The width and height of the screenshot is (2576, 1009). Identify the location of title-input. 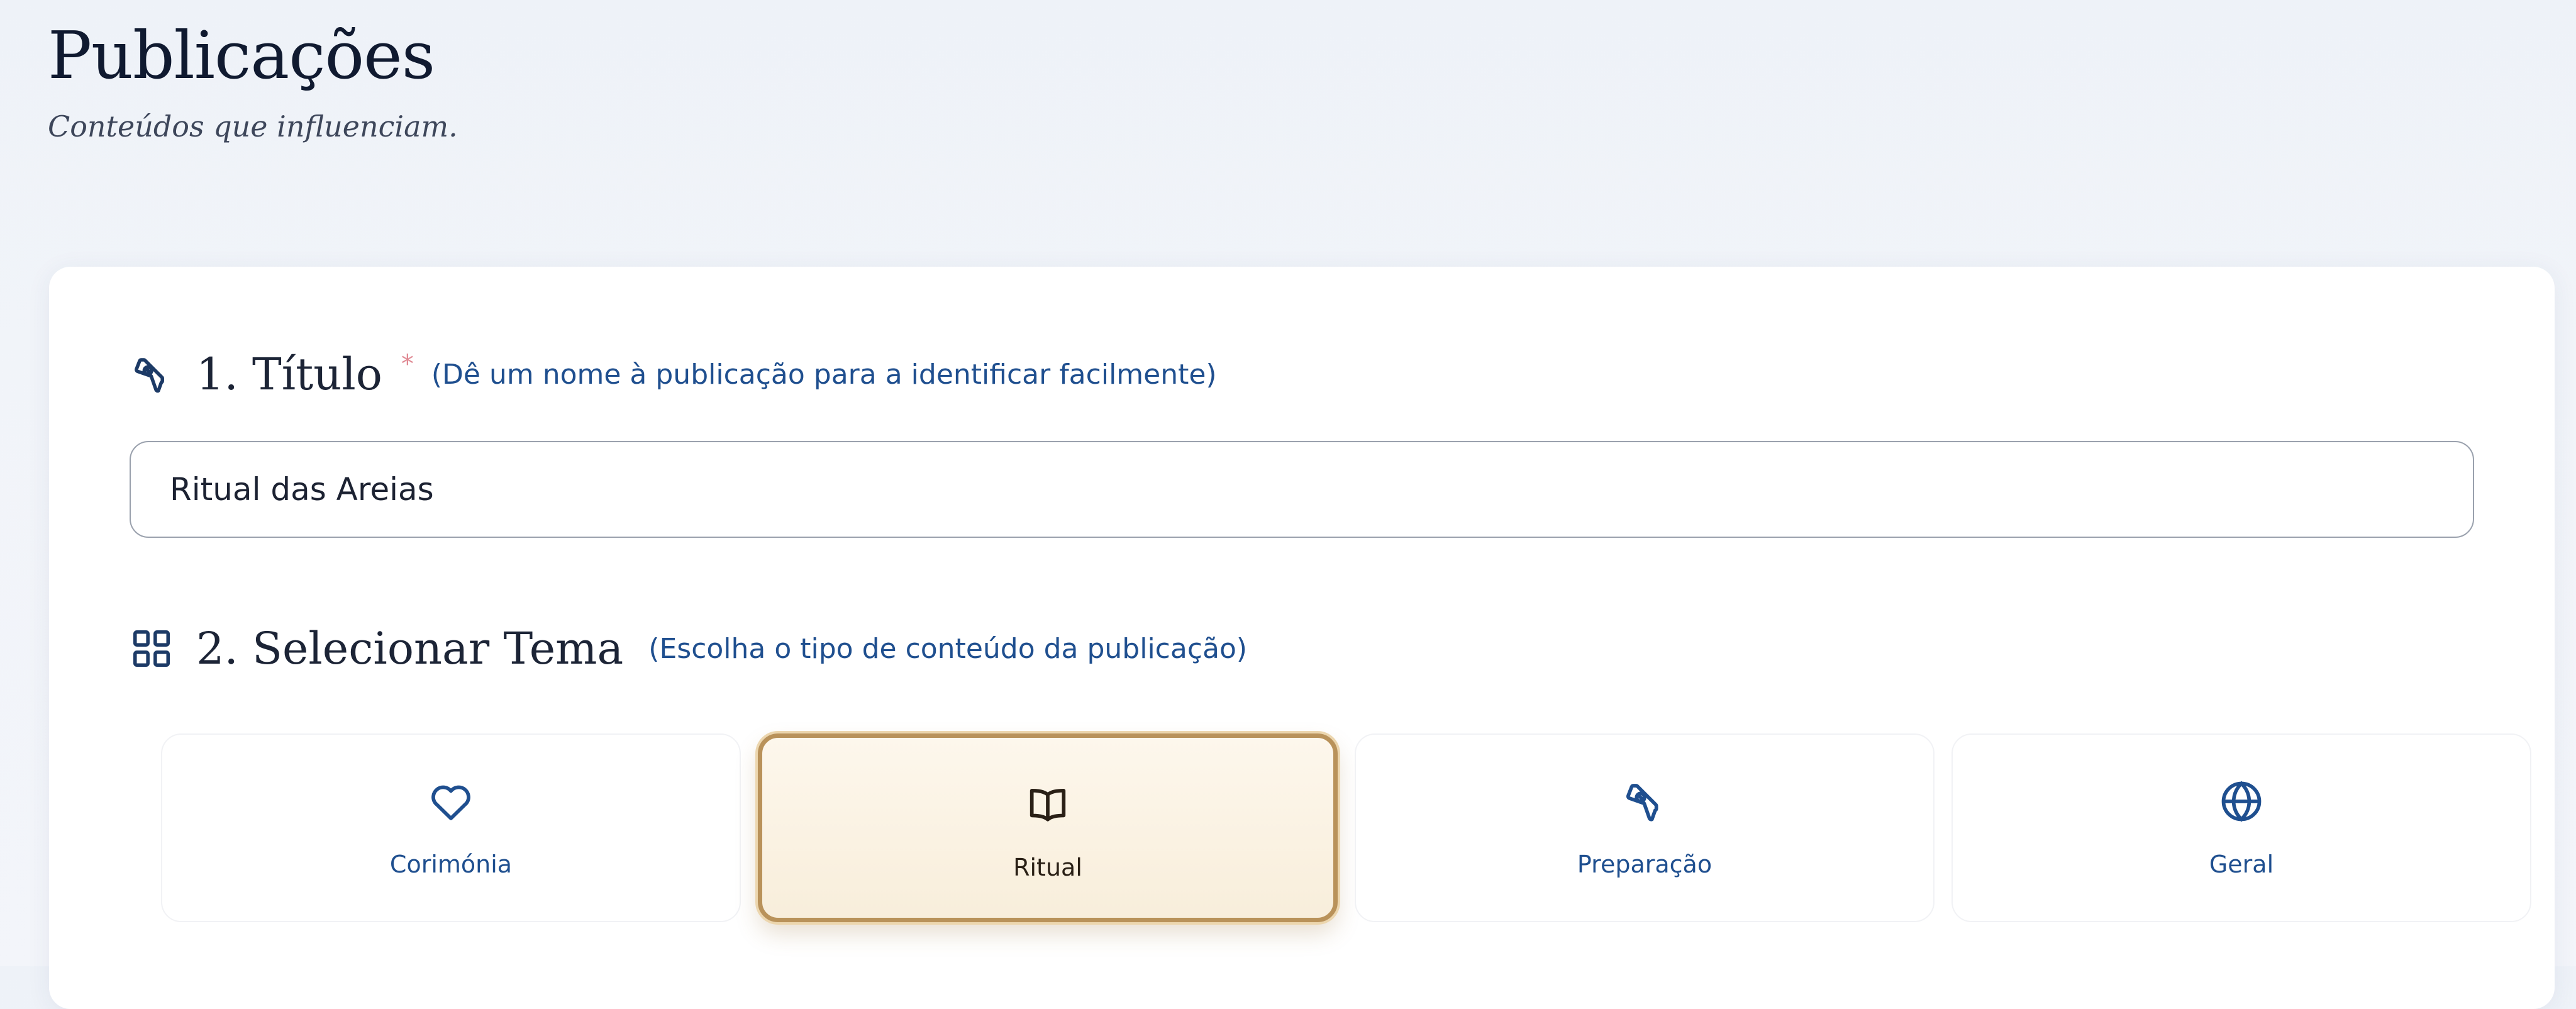
(1302, 490).